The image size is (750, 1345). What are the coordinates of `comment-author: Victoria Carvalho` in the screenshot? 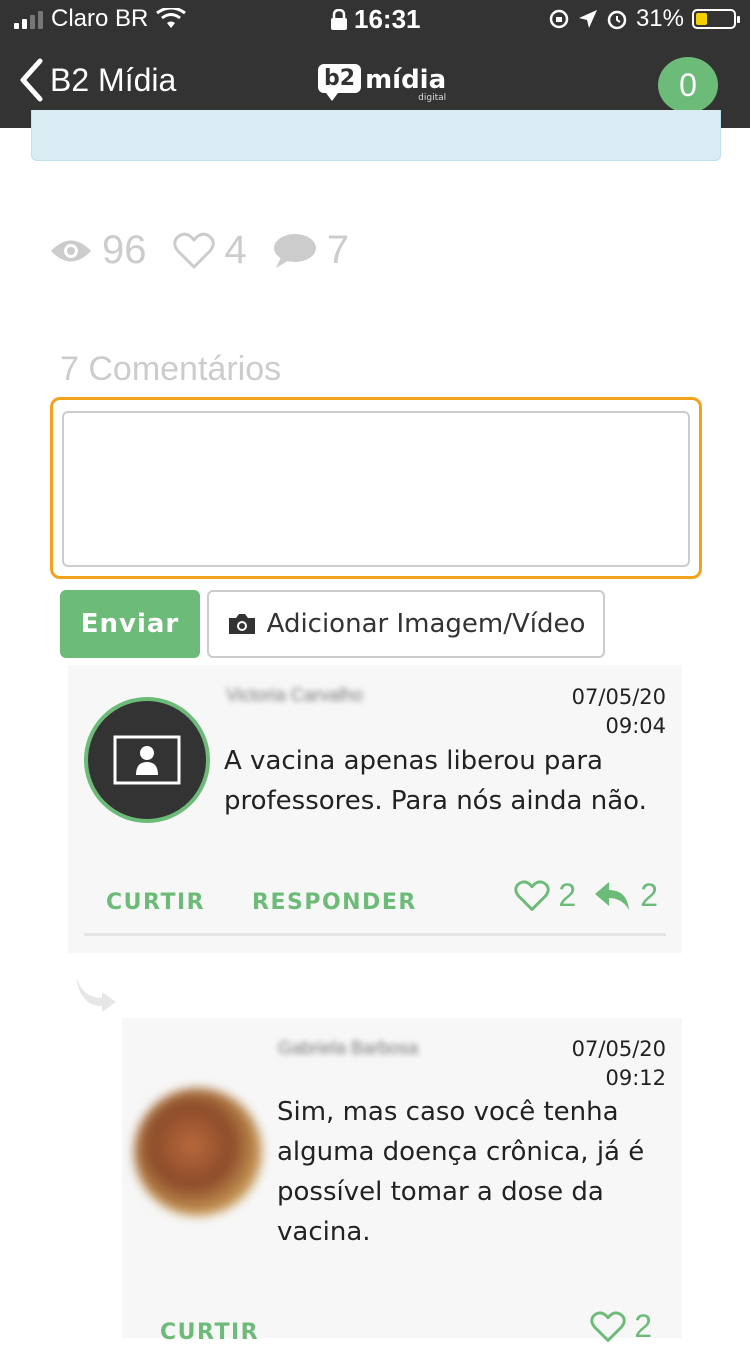 It's located at (294, 695).